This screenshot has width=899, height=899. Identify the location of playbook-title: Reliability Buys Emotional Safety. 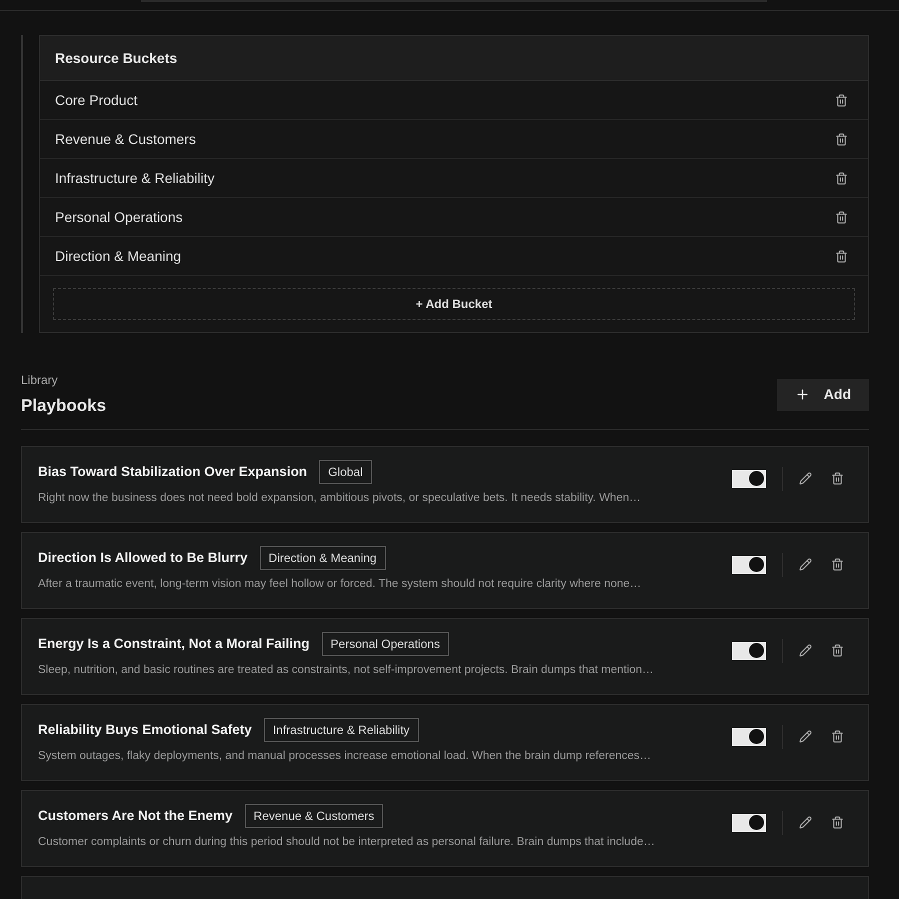
(145, 730).